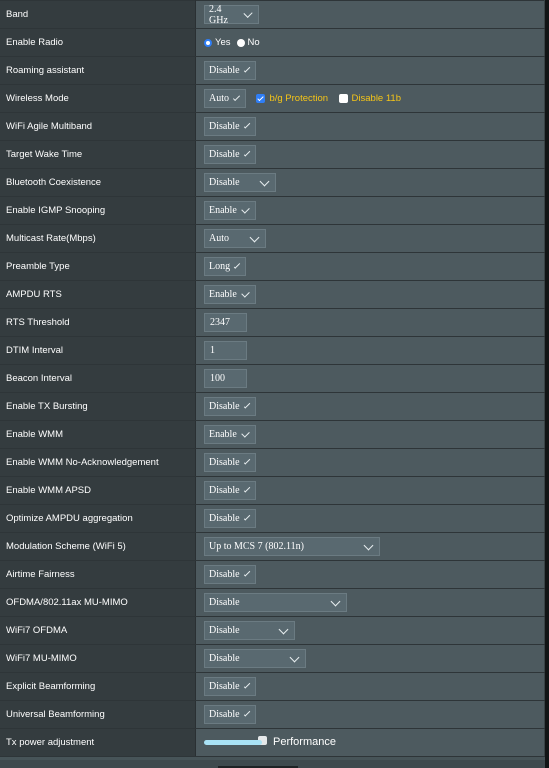  Describe the element at coordinates (376, 98) in the screenshot. I see `disable-11b-label: Disable 11b` at that location.